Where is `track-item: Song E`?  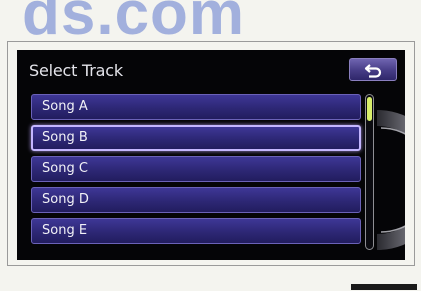 track-item: Song E is located at coordinates (196, 231).